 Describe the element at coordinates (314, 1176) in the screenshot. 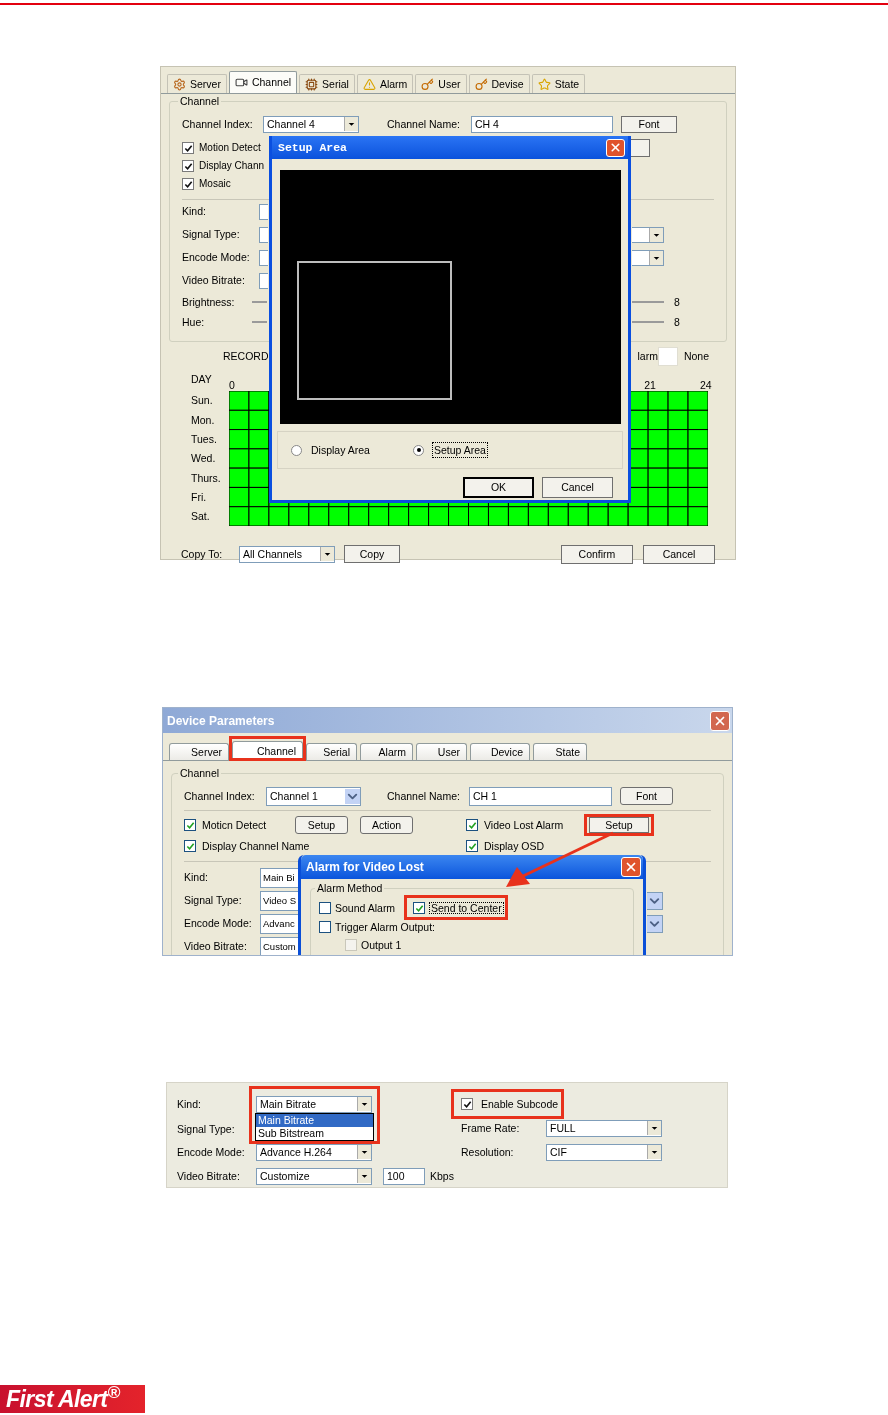

I see `video-bitrate-select: Customize` at that location.